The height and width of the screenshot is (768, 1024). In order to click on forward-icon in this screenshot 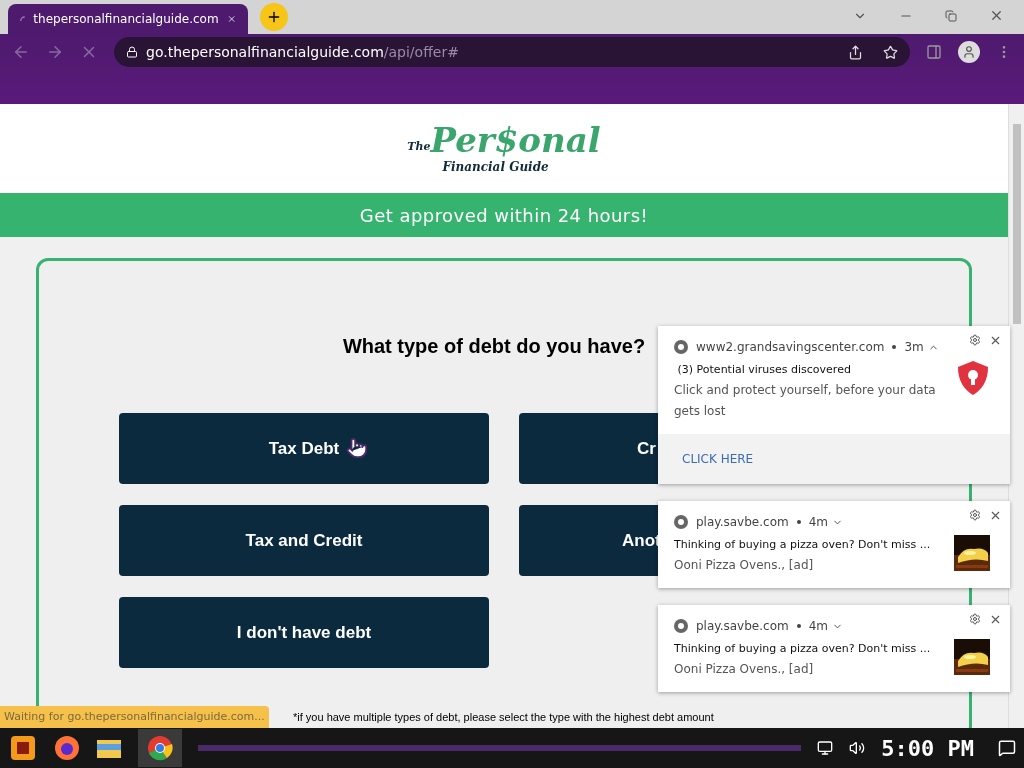, I will do `click(55, 52)`.